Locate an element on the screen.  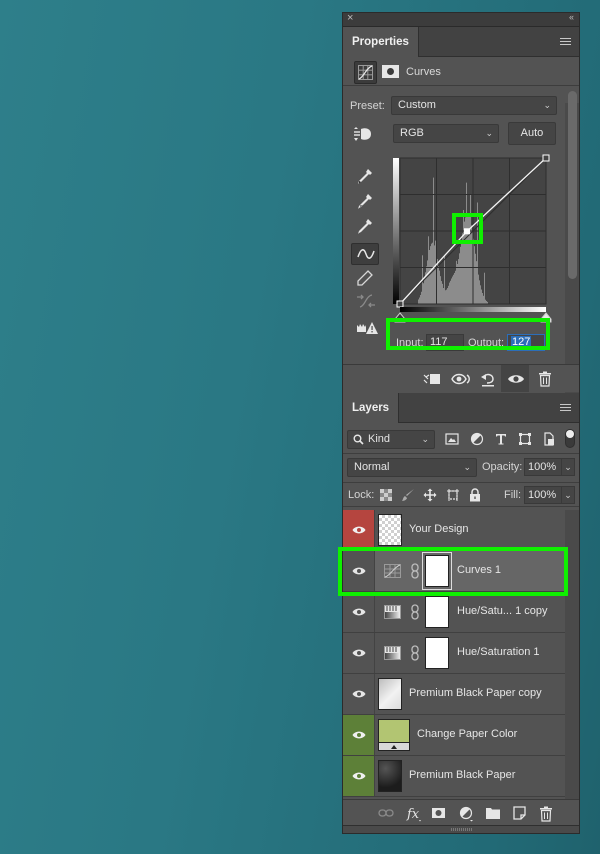
new-fill-adjustment-button is located at coordinates (466, 813).